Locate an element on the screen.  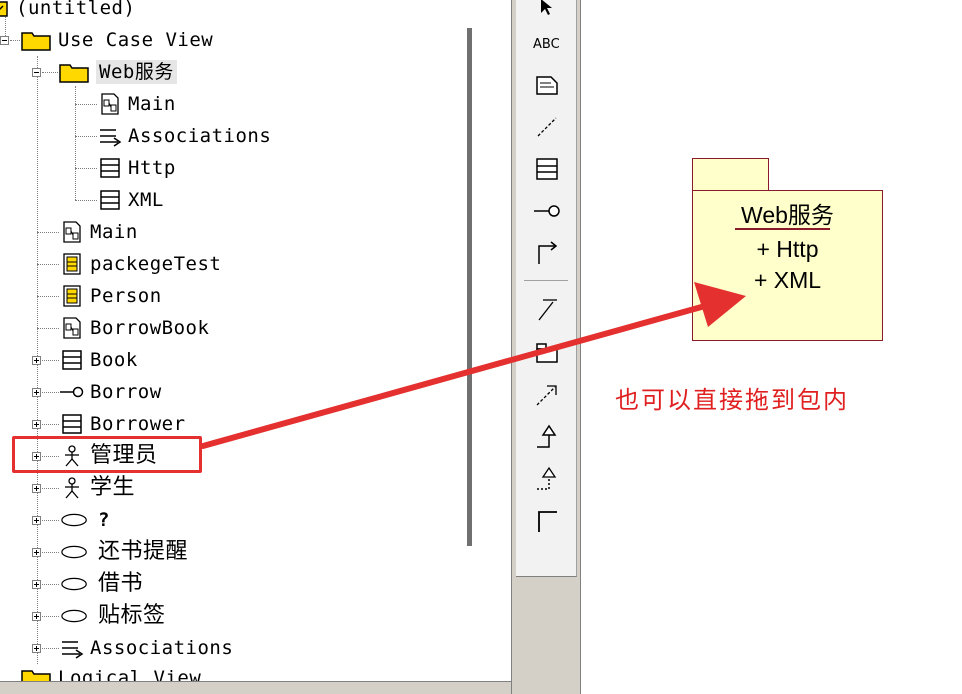
diagram-toolbox: ABC is located at coordinates (546, 347).